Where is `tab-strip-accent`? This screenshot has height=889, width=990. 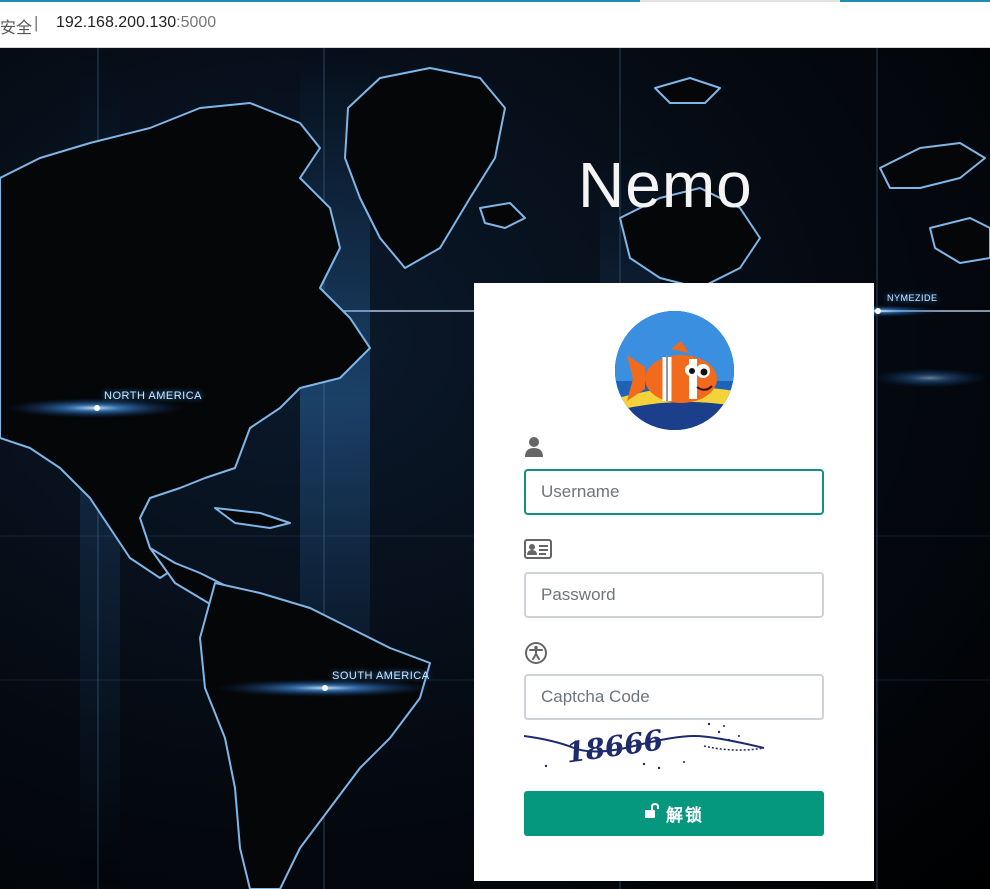
tab-strip-accent is located at coordinates (495, 1).